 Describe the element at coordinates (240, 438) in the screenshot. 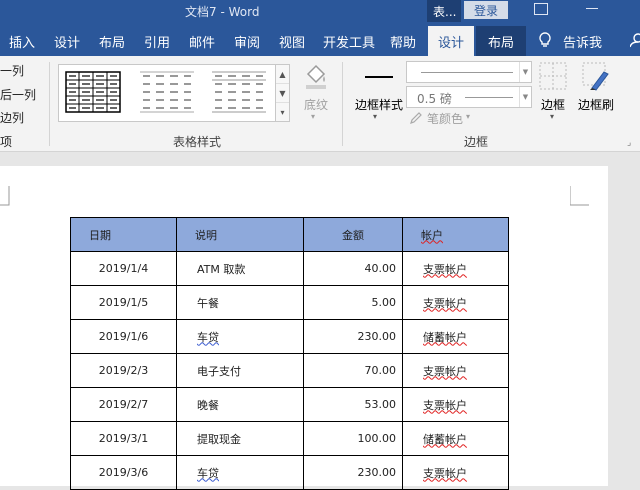

I see `cell-description: 提取现金` at that location.